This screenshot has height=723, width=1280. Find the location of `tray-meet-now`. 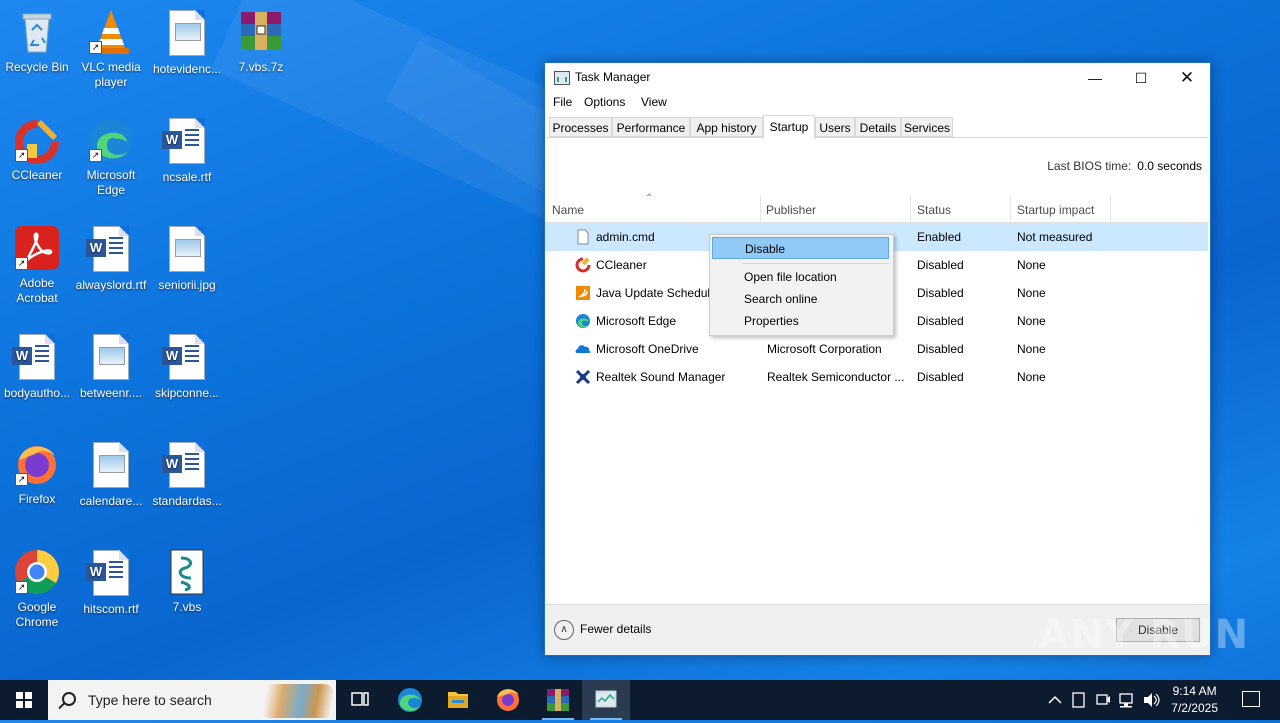

tray-meet-now is located at coordinates (1103, 700).